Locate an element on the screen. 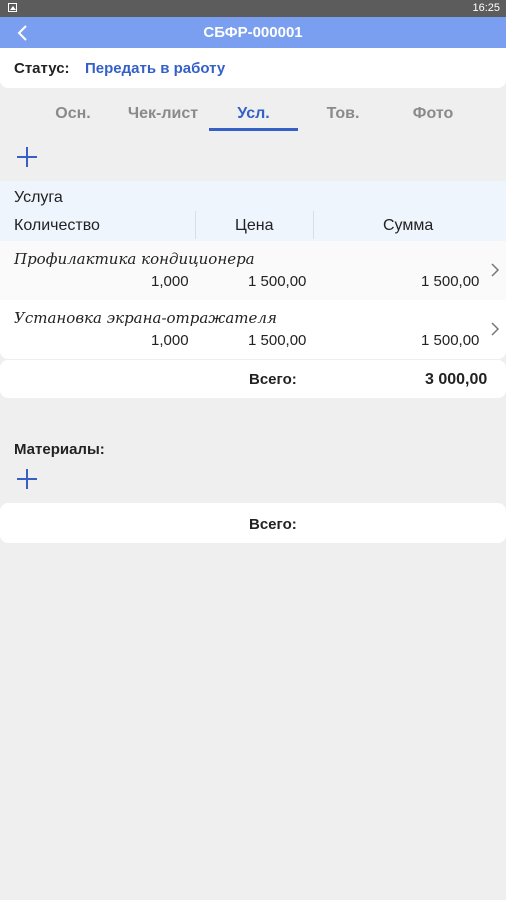 The width and height of the screenshot is (506, 900). status-value-link: Передать в работу is located at coordinates (155, 68).